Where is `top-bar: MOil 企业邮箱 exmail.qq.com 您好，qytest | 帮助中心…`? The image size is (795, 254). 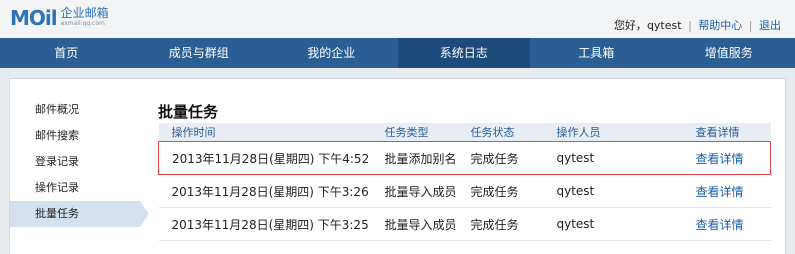 top-bar: MOil 企业邮箱 exmail.qq.com 您好，qytest | 帮助中心… is located at coordinates (397, 19).